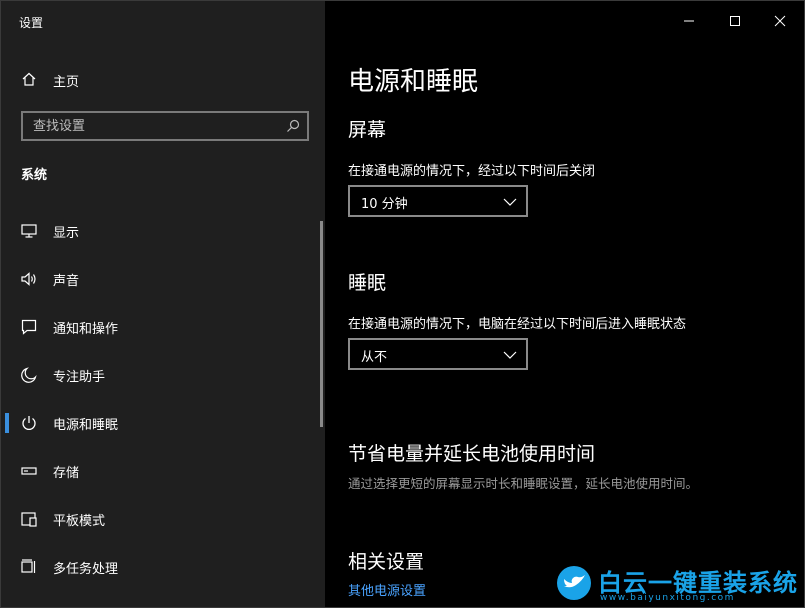 The image size is (805, 608). What do you see at coordinates (472, 171) in the screenshot?
I see `screen-description: 在接通电源的情况下，经过以下时间后关闭` at bounding box center [472, 171].